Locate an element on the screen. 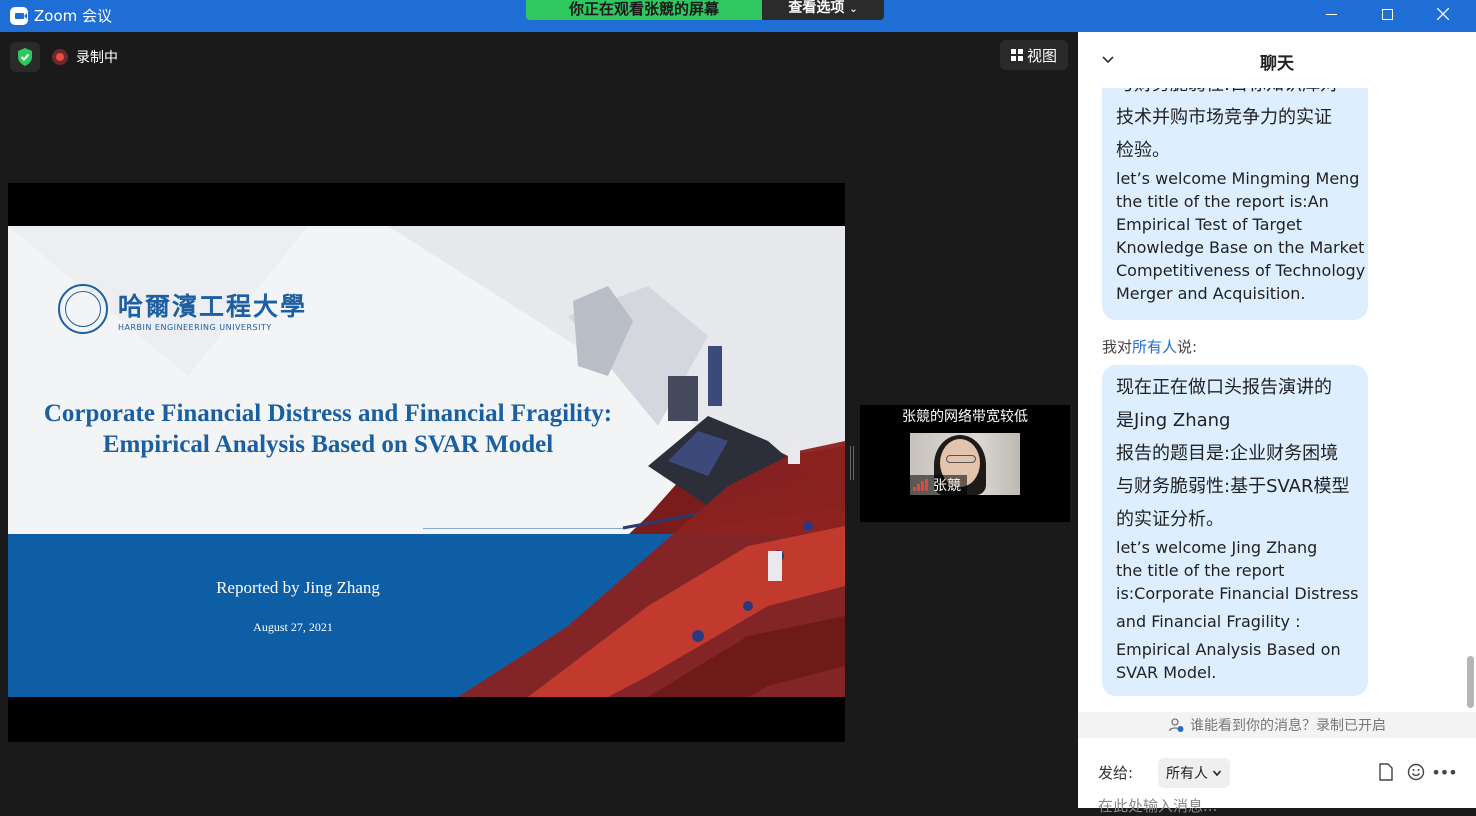  emoji-icon is located at coordinates (1416, 772).